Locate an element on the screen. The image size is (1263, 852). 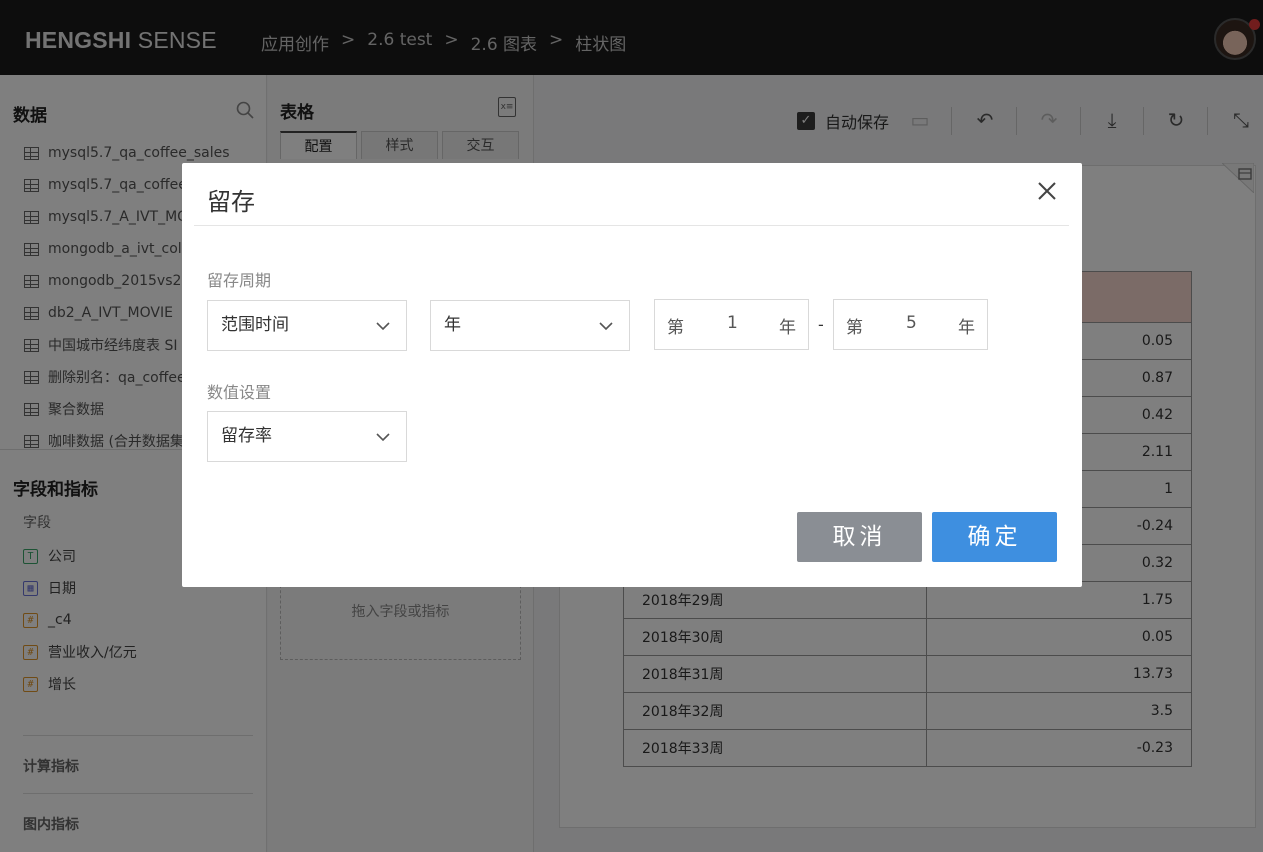
range-end-value: 5 is located at coordinates (911, 323).